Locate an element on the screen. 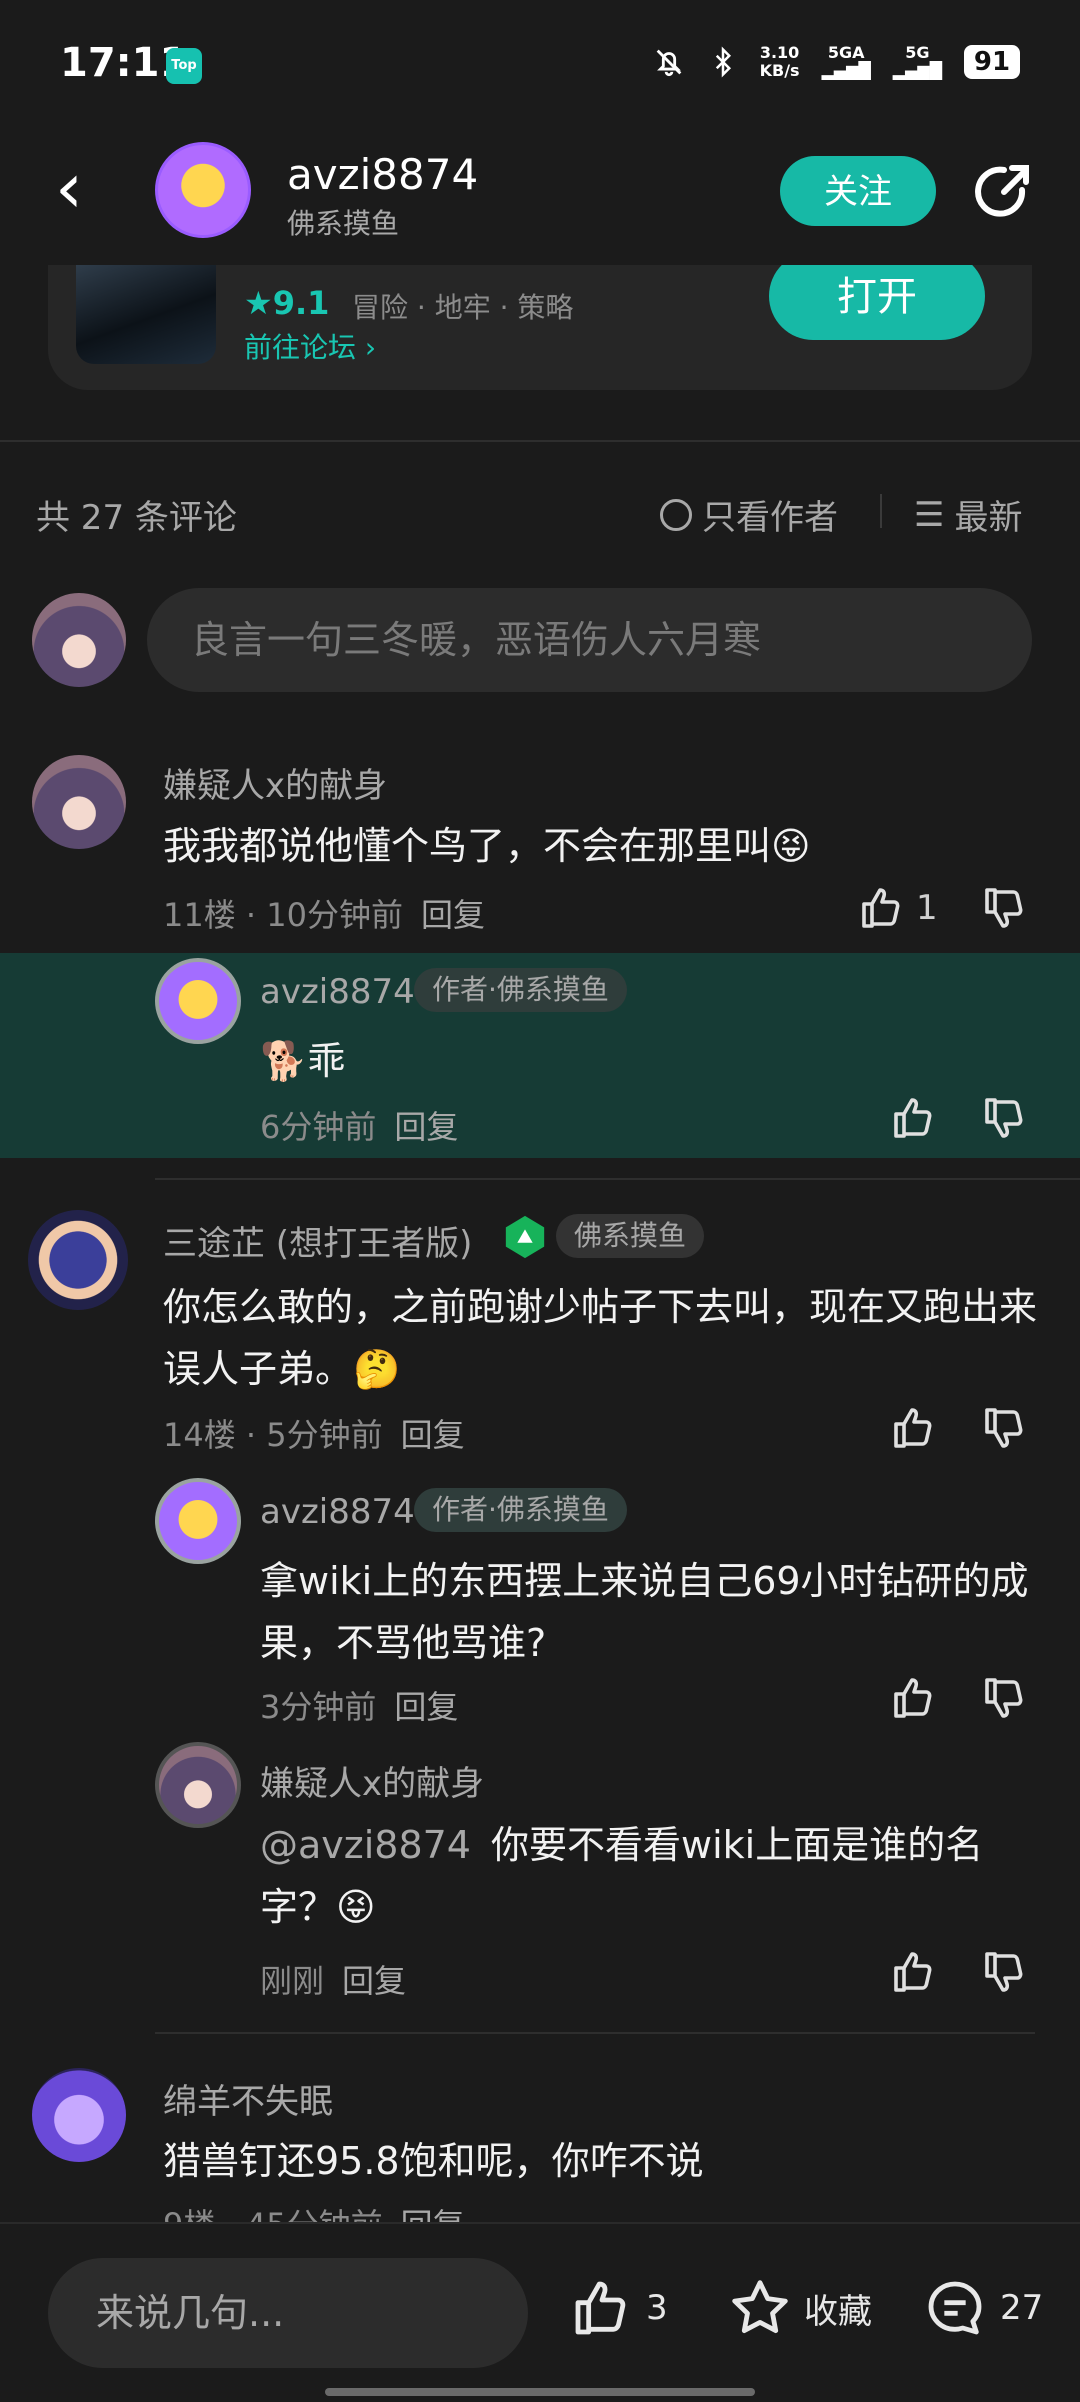  signal-5ga-icon: 5GA ▂▄▆█ is located at coordinates (846, 61).